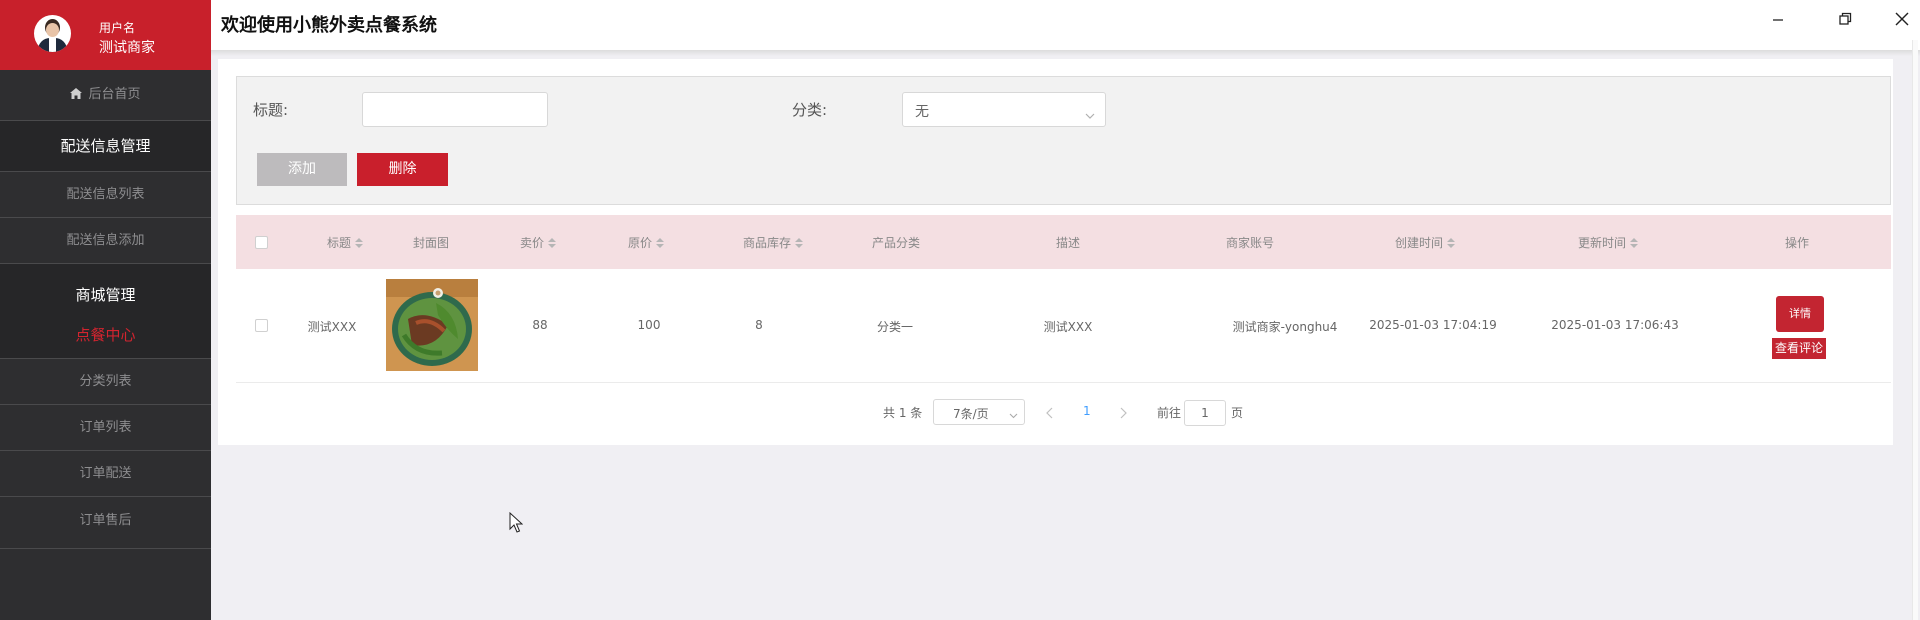 The image size is (1920, 620). I want to click on cell-category: 分类一, so click(895, 327).